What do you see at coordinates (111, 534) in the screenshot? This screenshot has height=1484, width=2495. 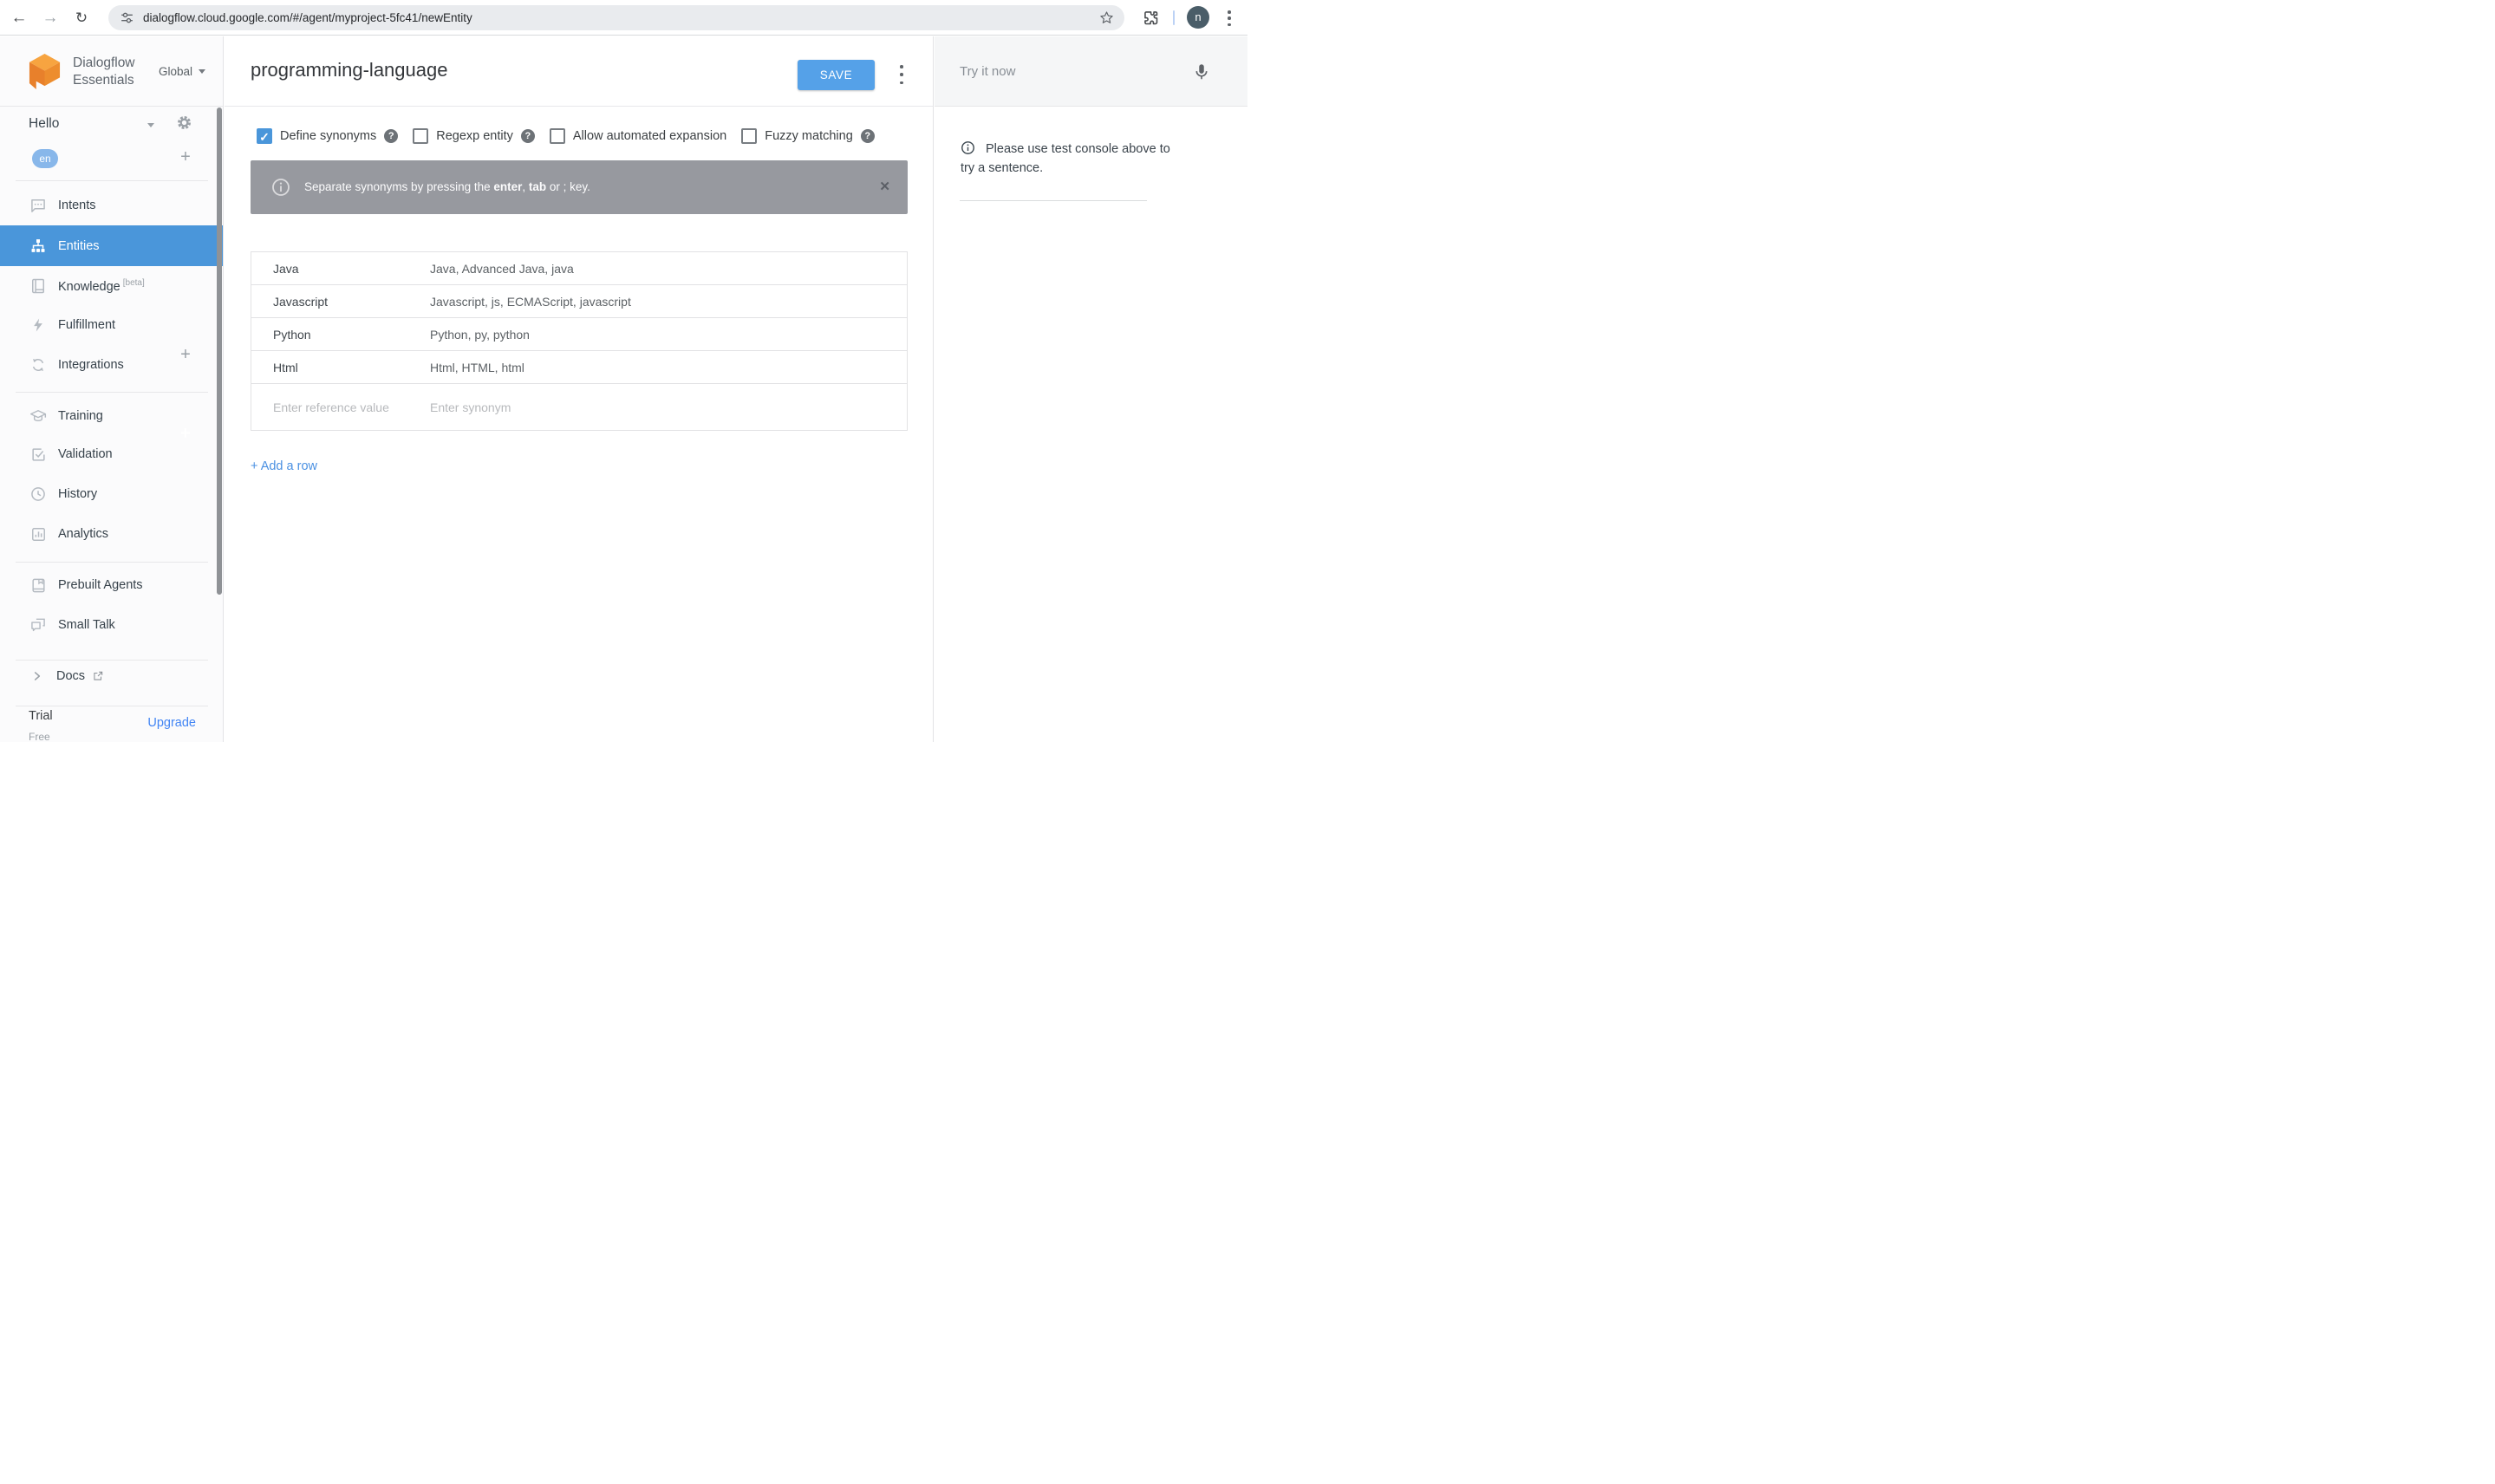 I see `sidebar-item-analytics: Analytics` at bounding box center [111, 534].